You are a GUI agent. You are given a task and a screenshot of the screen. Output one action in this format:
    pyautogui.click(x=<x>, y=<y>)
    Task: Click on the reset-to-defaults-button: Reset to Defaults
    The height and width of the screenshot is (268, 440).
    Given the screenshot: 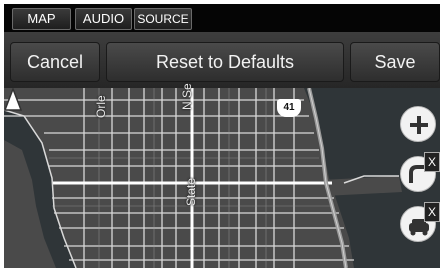 What is the action you would take?
    pyautogui.click(x=225, y=62)
    